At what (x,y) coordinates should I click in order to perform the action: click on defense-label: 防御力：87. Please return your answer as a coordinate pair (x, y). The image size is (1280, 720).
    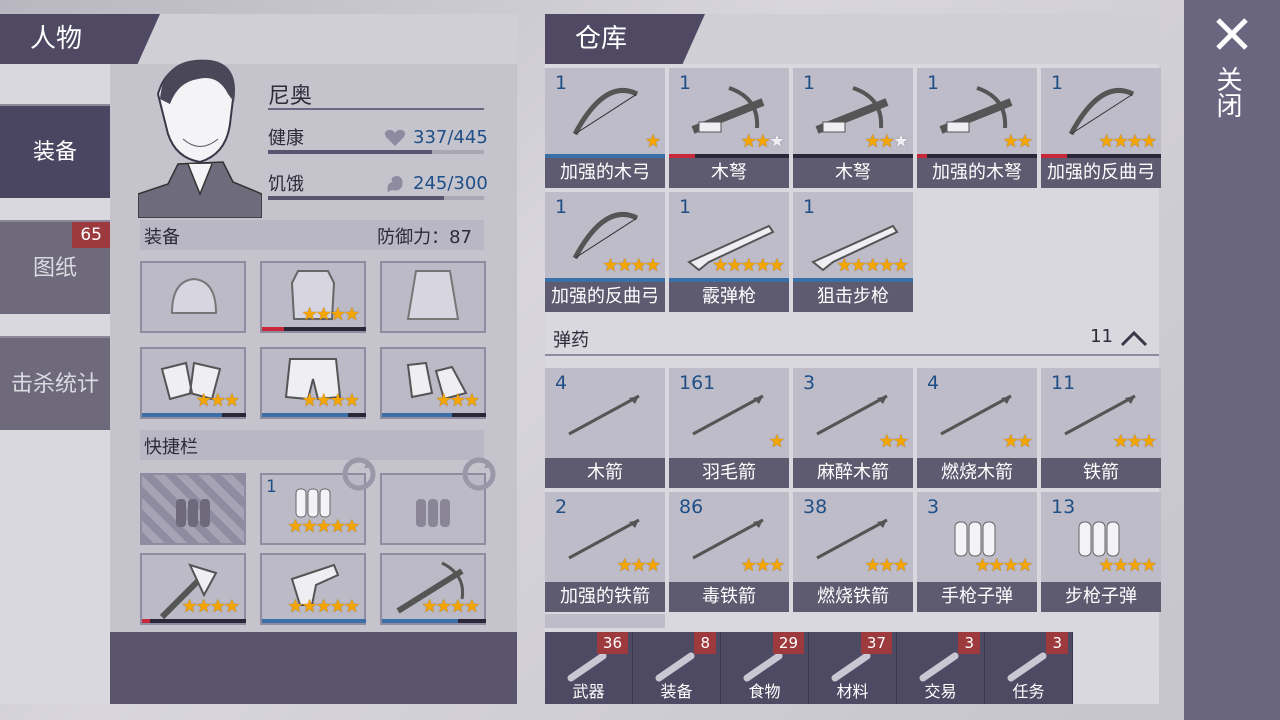
    Looking at the image, I should click on (424, 237).